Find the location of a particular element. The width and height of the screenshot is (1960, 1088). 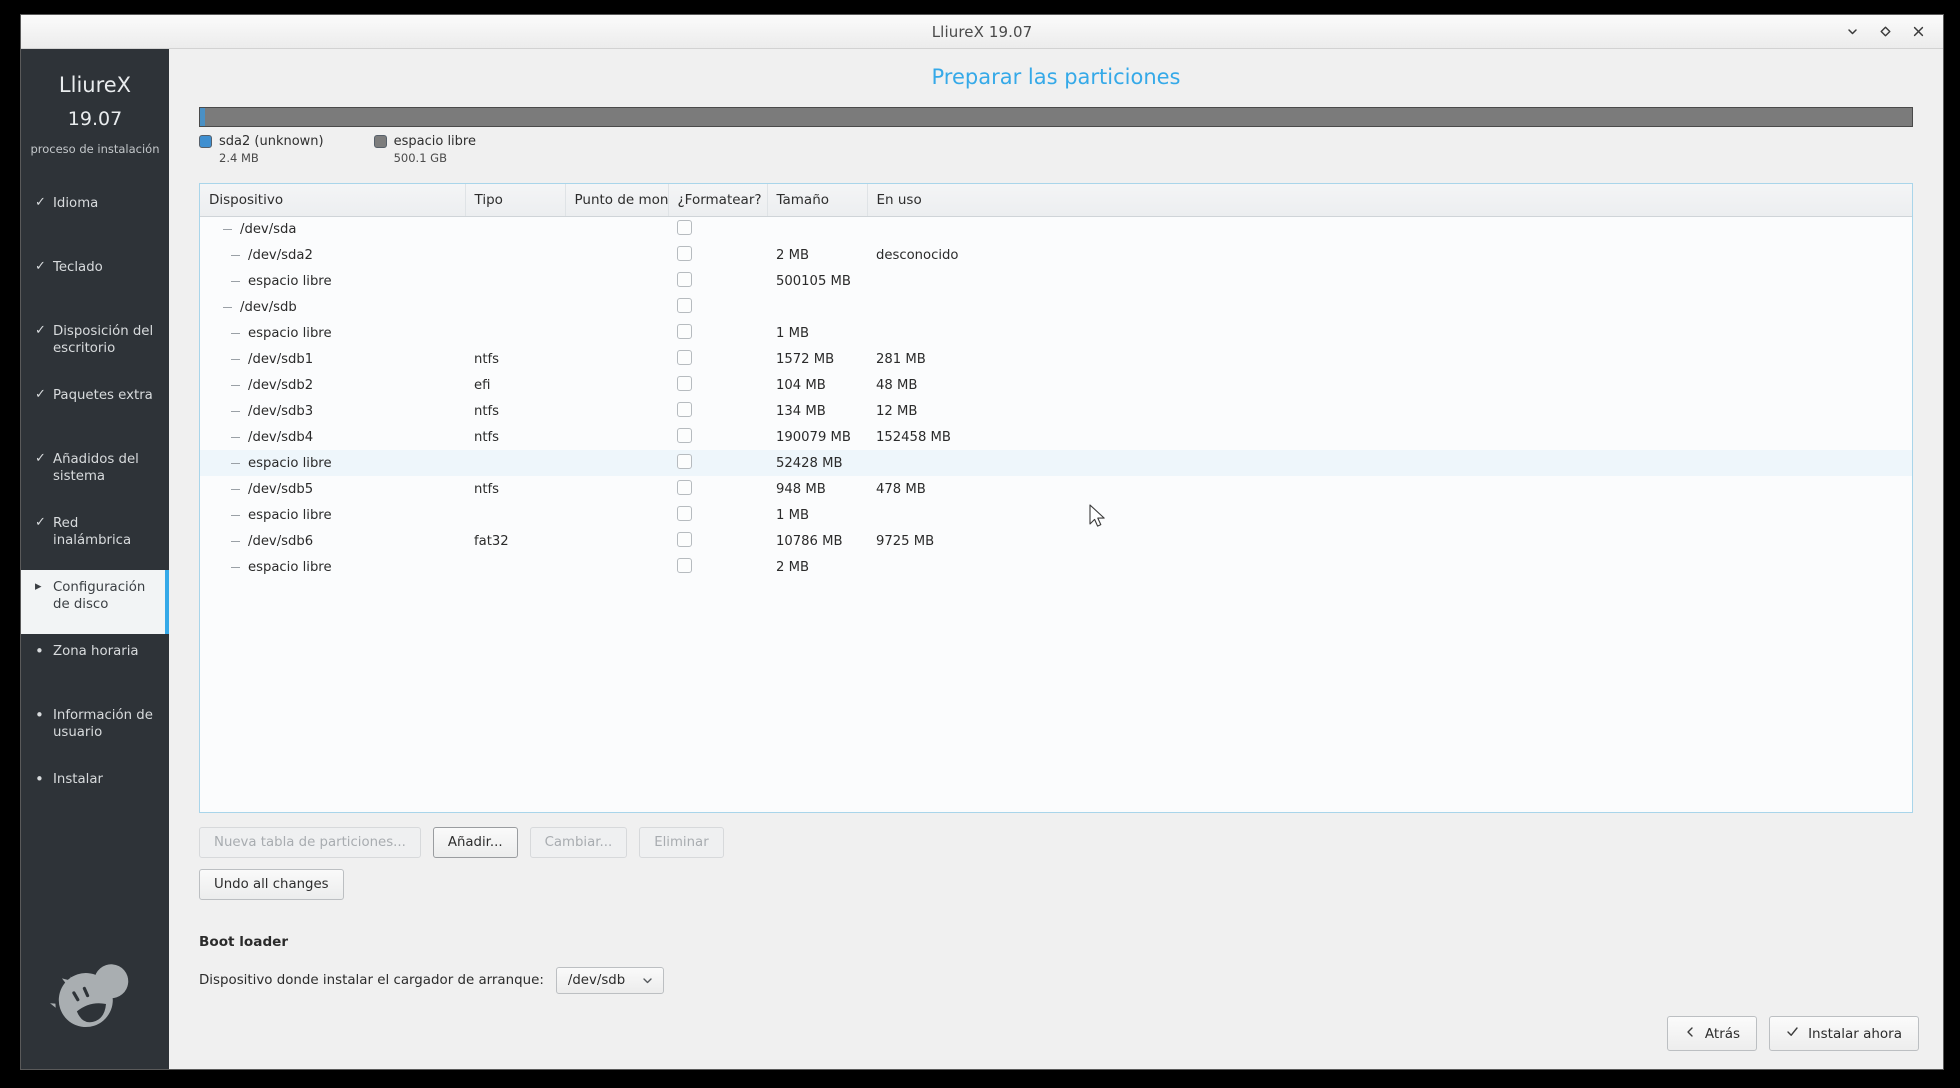

sidebar-item-a-adidos-del-sistema: ✓ Añadidos del sistema is located at coordinates (95, 474).